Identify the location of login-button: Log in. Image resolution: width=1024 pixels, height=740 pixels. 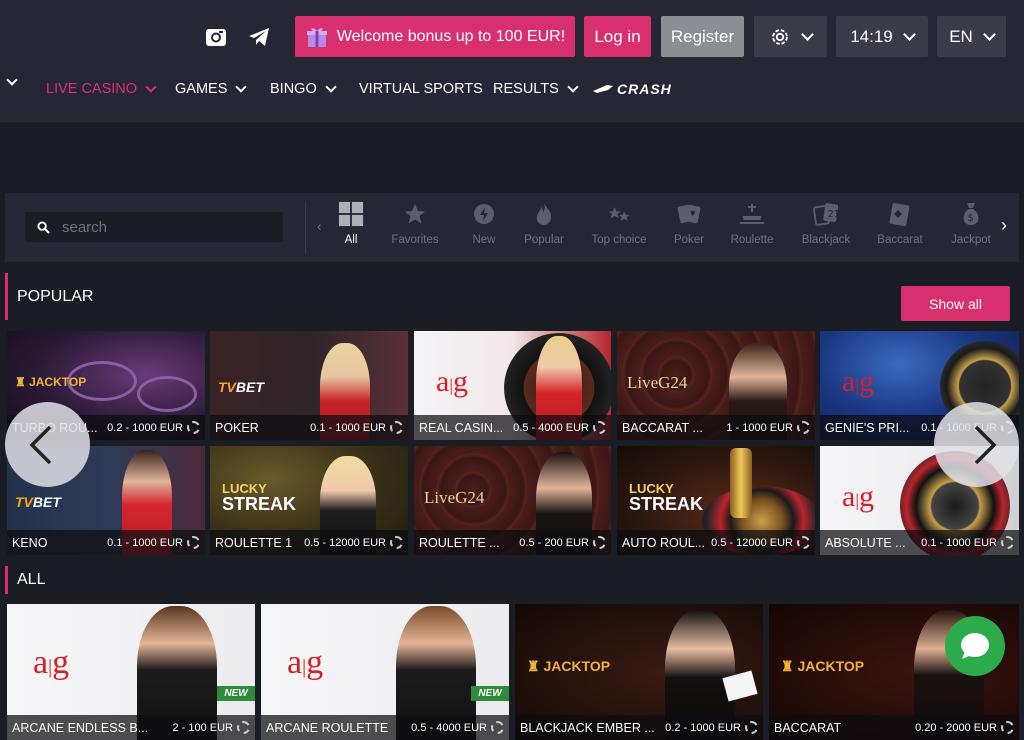
(617, 36).